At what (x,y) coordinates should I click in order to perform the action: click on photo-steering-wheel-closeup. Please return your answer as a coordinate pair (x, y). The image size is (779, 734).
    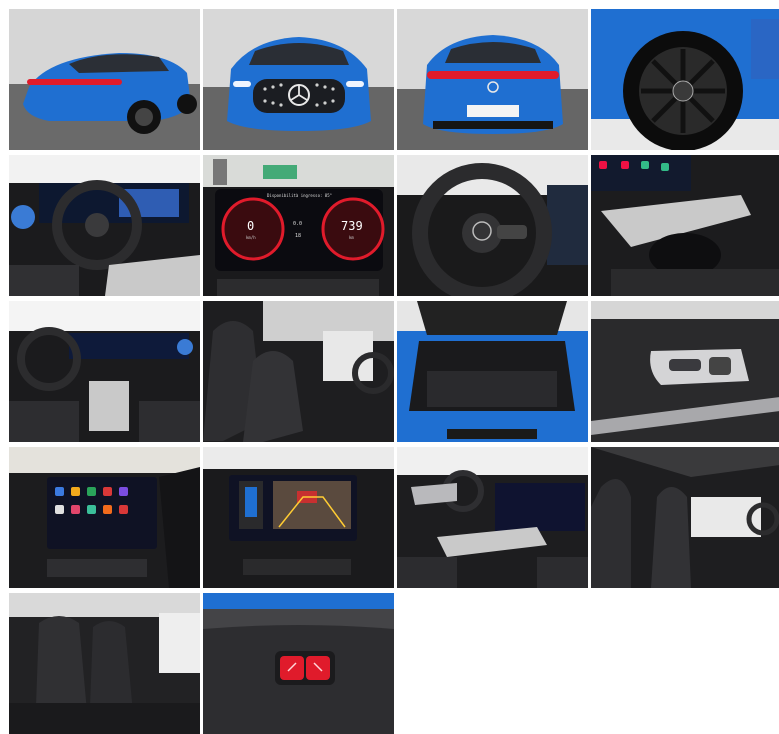
    Looking at the image, I should click on (492, 225).